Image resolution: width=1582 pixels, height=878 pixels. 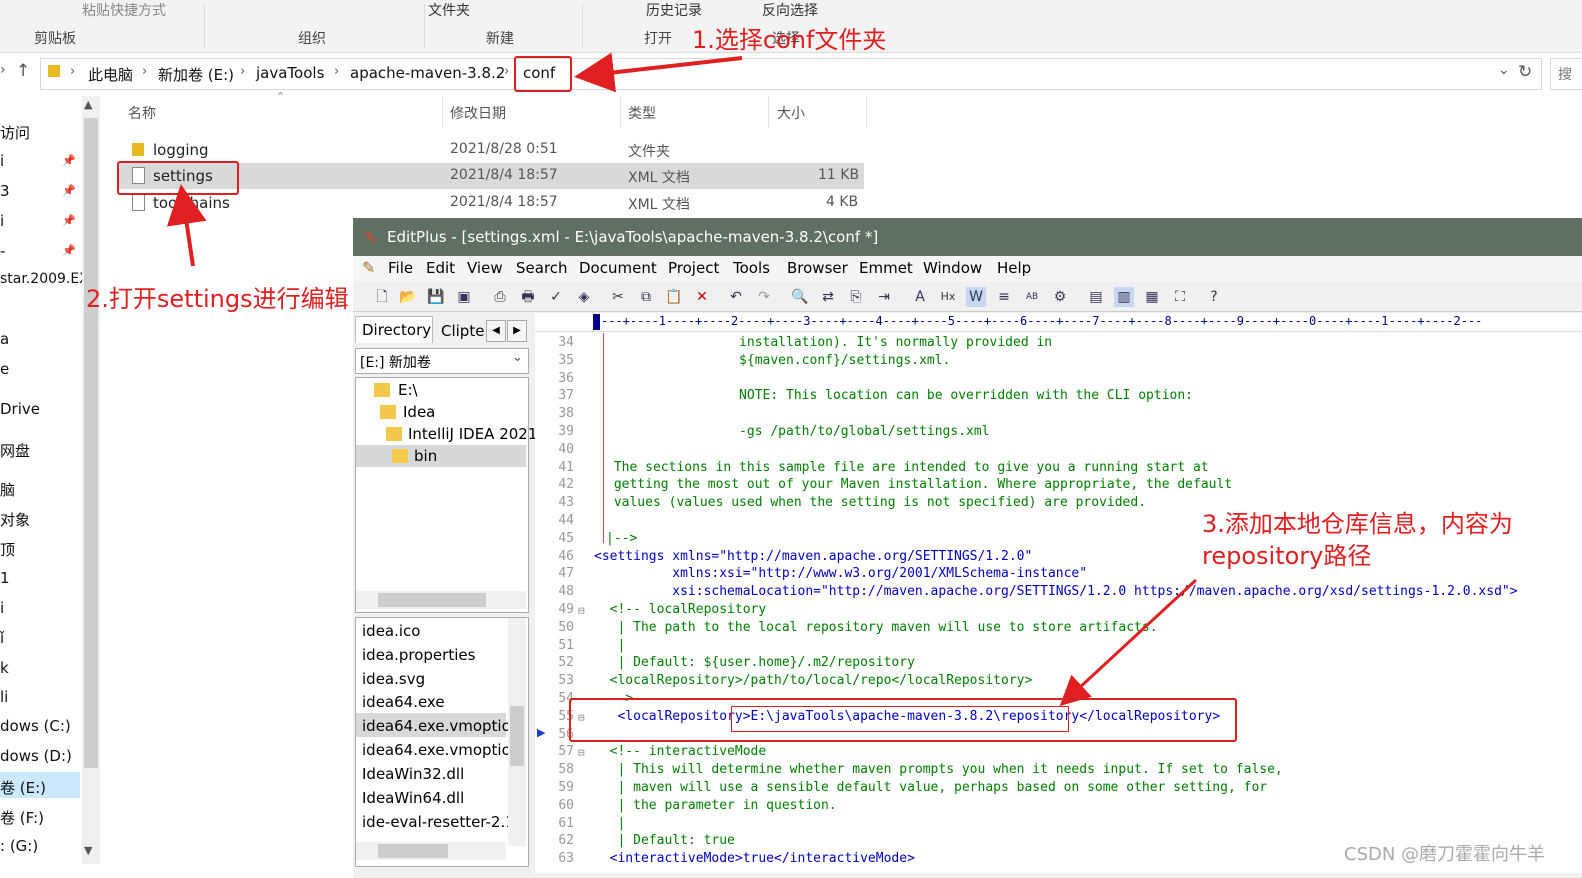 I want to click on arrow-step3, so click(x=1128, y=642).